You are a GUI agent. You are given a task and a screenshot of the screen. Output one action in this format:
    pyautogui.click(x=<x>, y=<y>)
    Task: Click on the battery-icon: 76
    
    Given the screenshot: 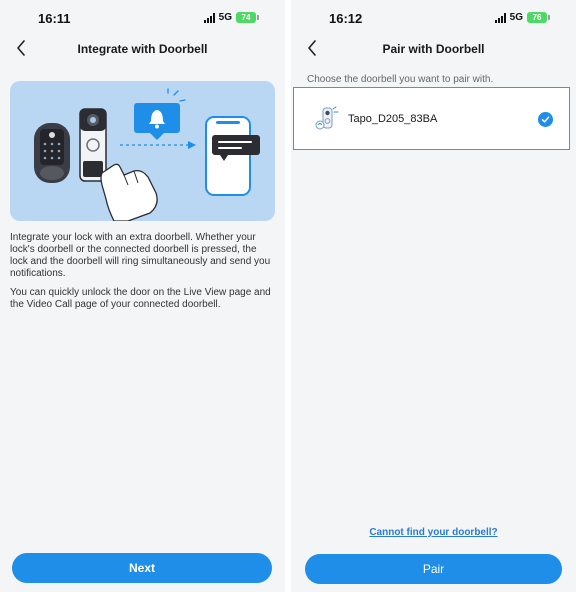 What is the action you would take?
    pyautogui.click(x=538, y=17)
    